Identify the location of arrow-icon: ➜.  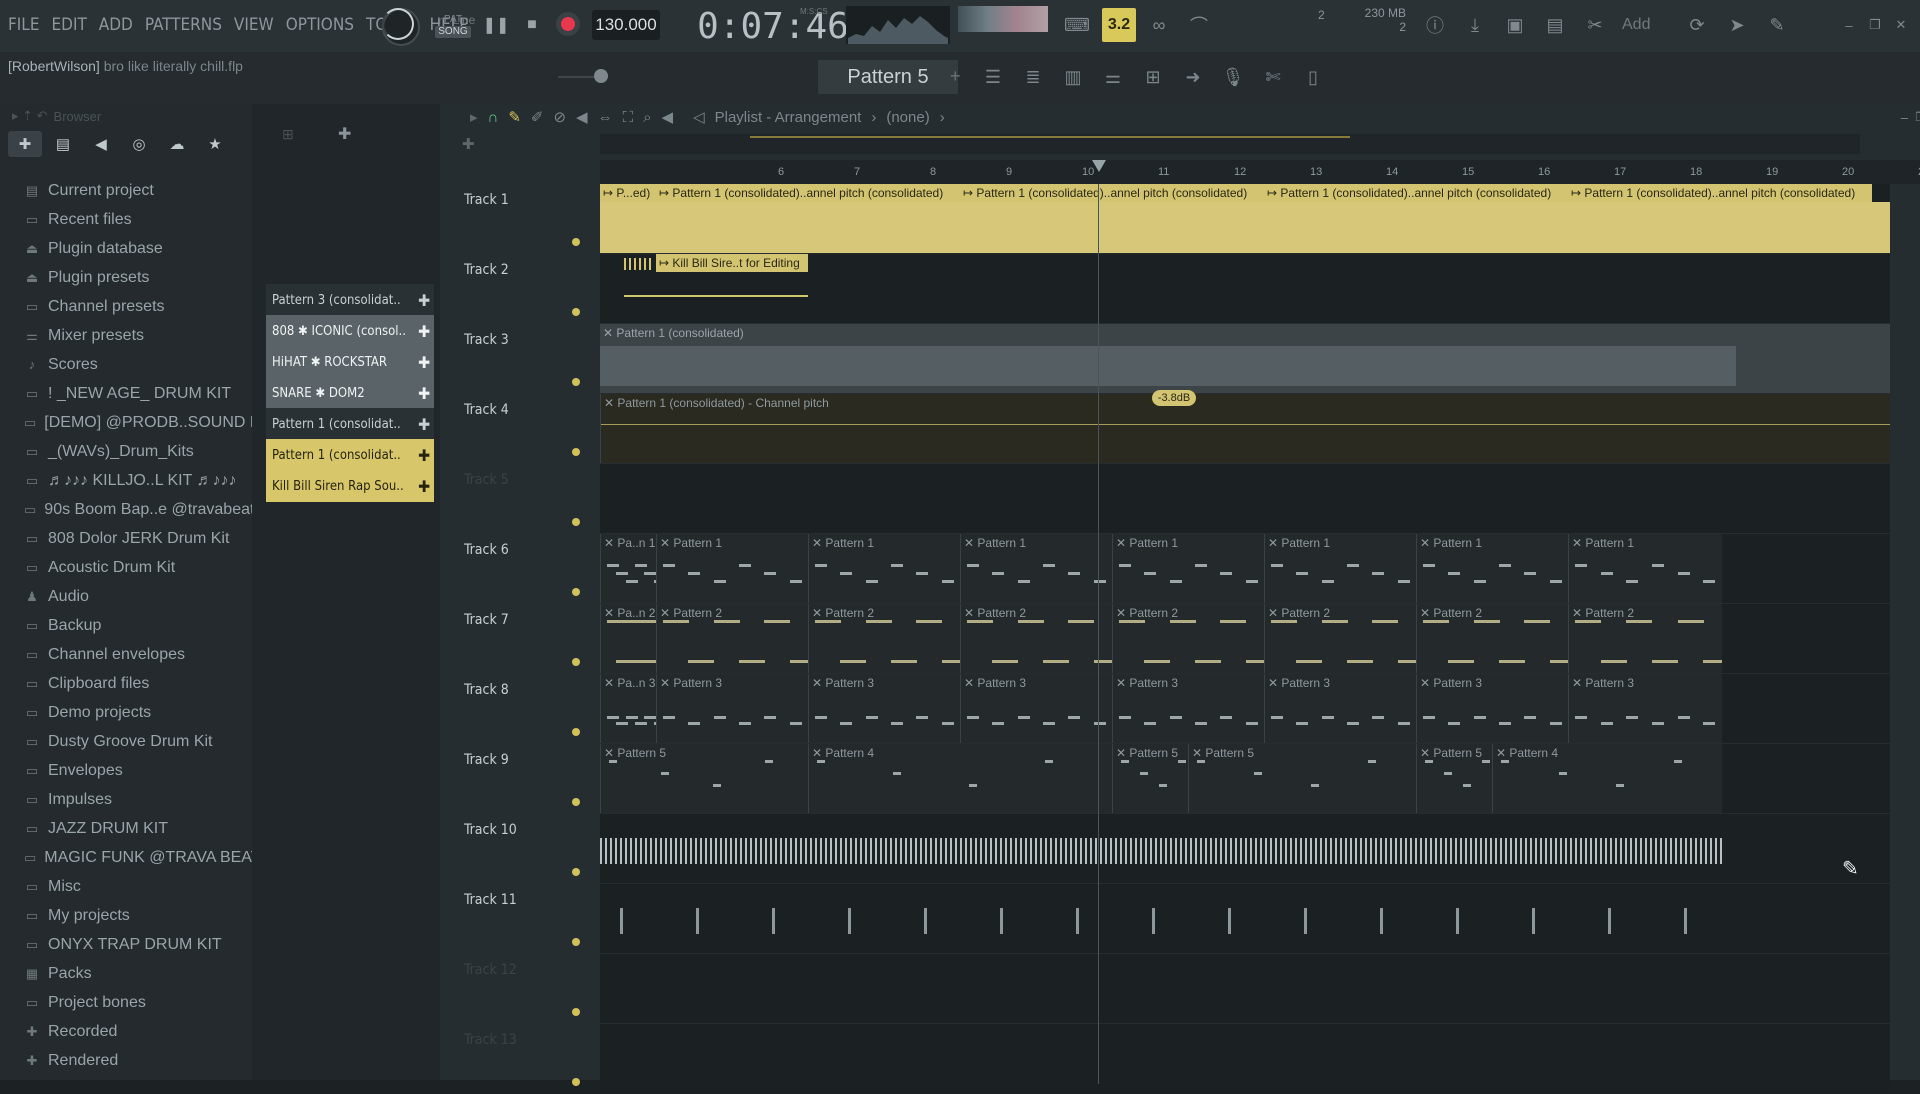
(1193, 77).